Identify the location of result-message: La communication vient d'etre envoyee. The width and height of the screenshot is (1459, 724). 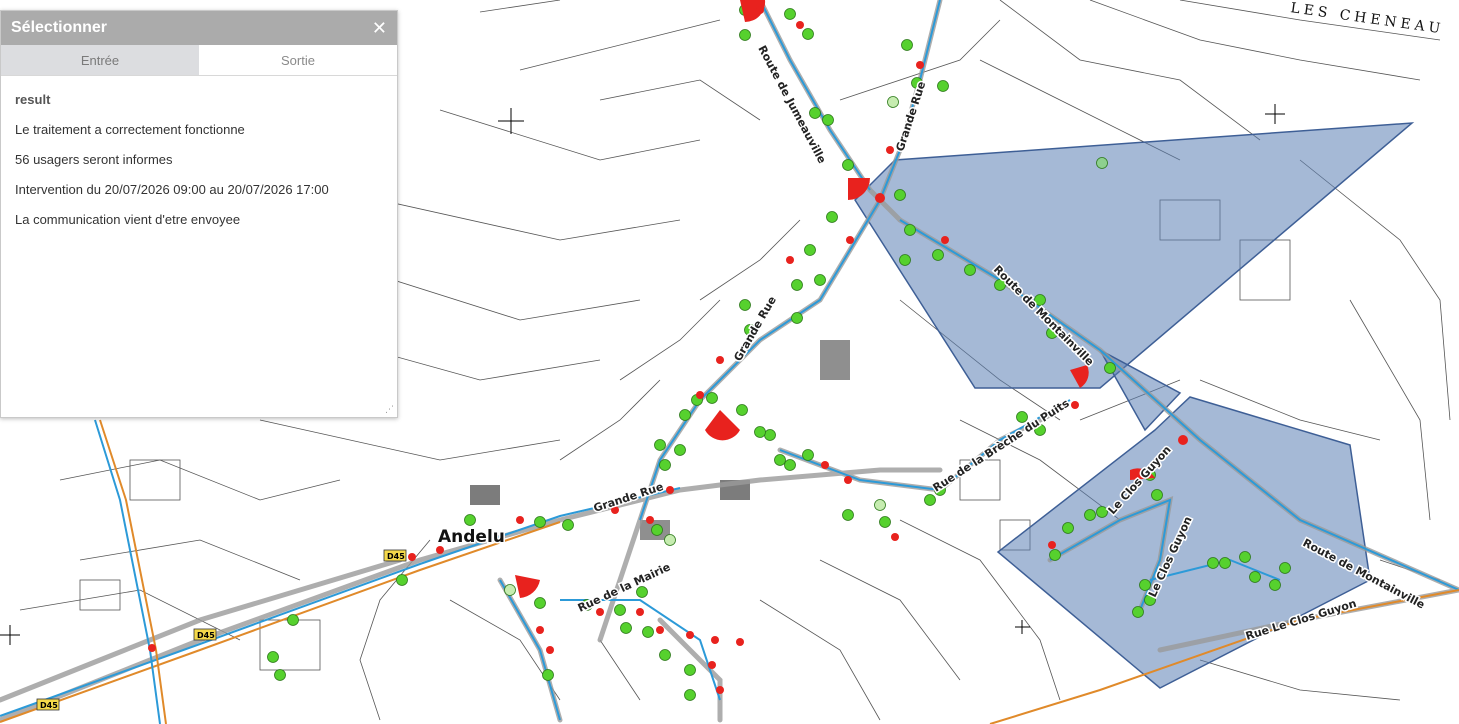
(128, 219).